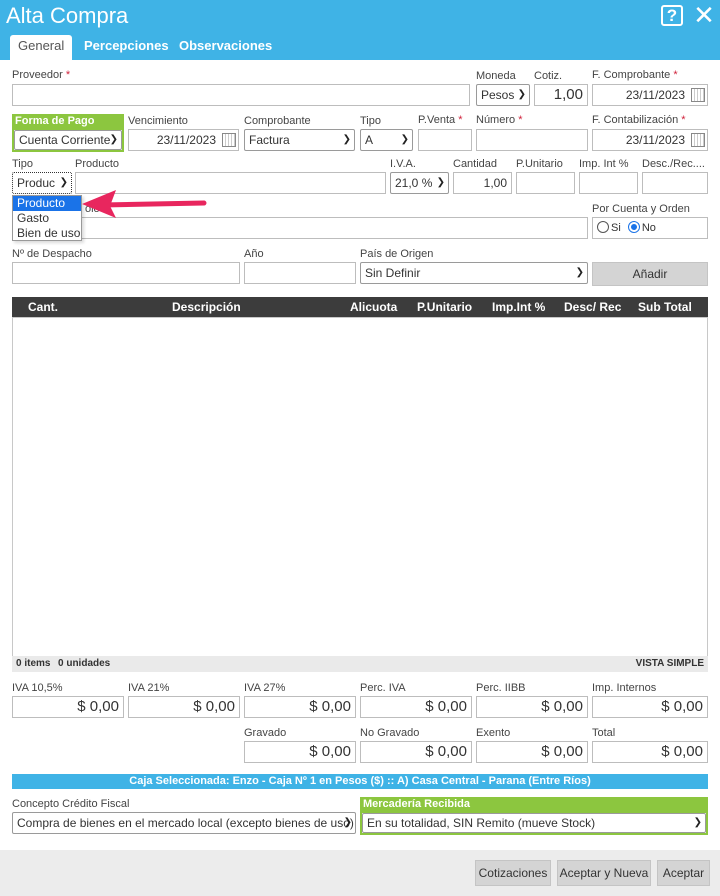  What do you see at coordinates (548, 76) in the screenshot?
I see `cotiz-label: Cotiz.` at bounding box center [548, 76].